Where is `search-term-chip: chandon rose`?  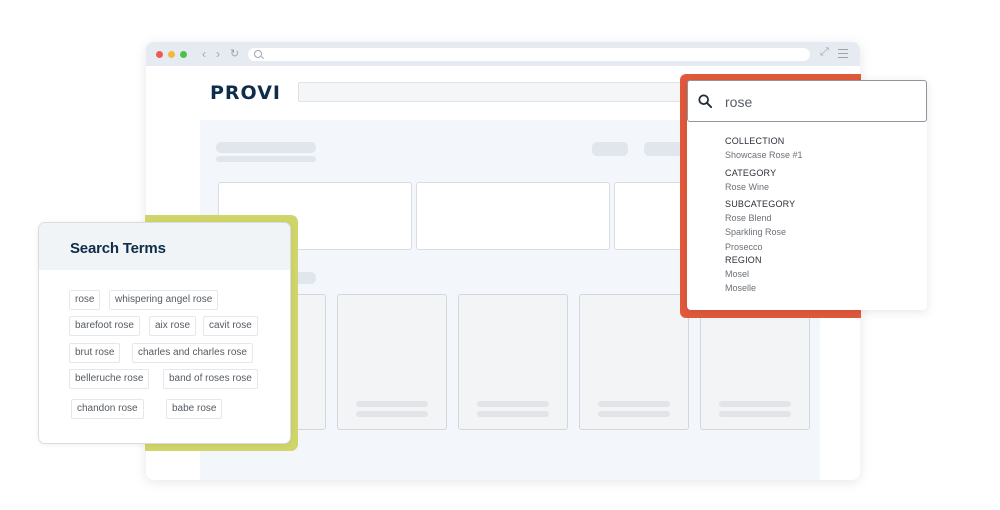 search-term-chip: chandon rose is located at coordinates (107, 409).